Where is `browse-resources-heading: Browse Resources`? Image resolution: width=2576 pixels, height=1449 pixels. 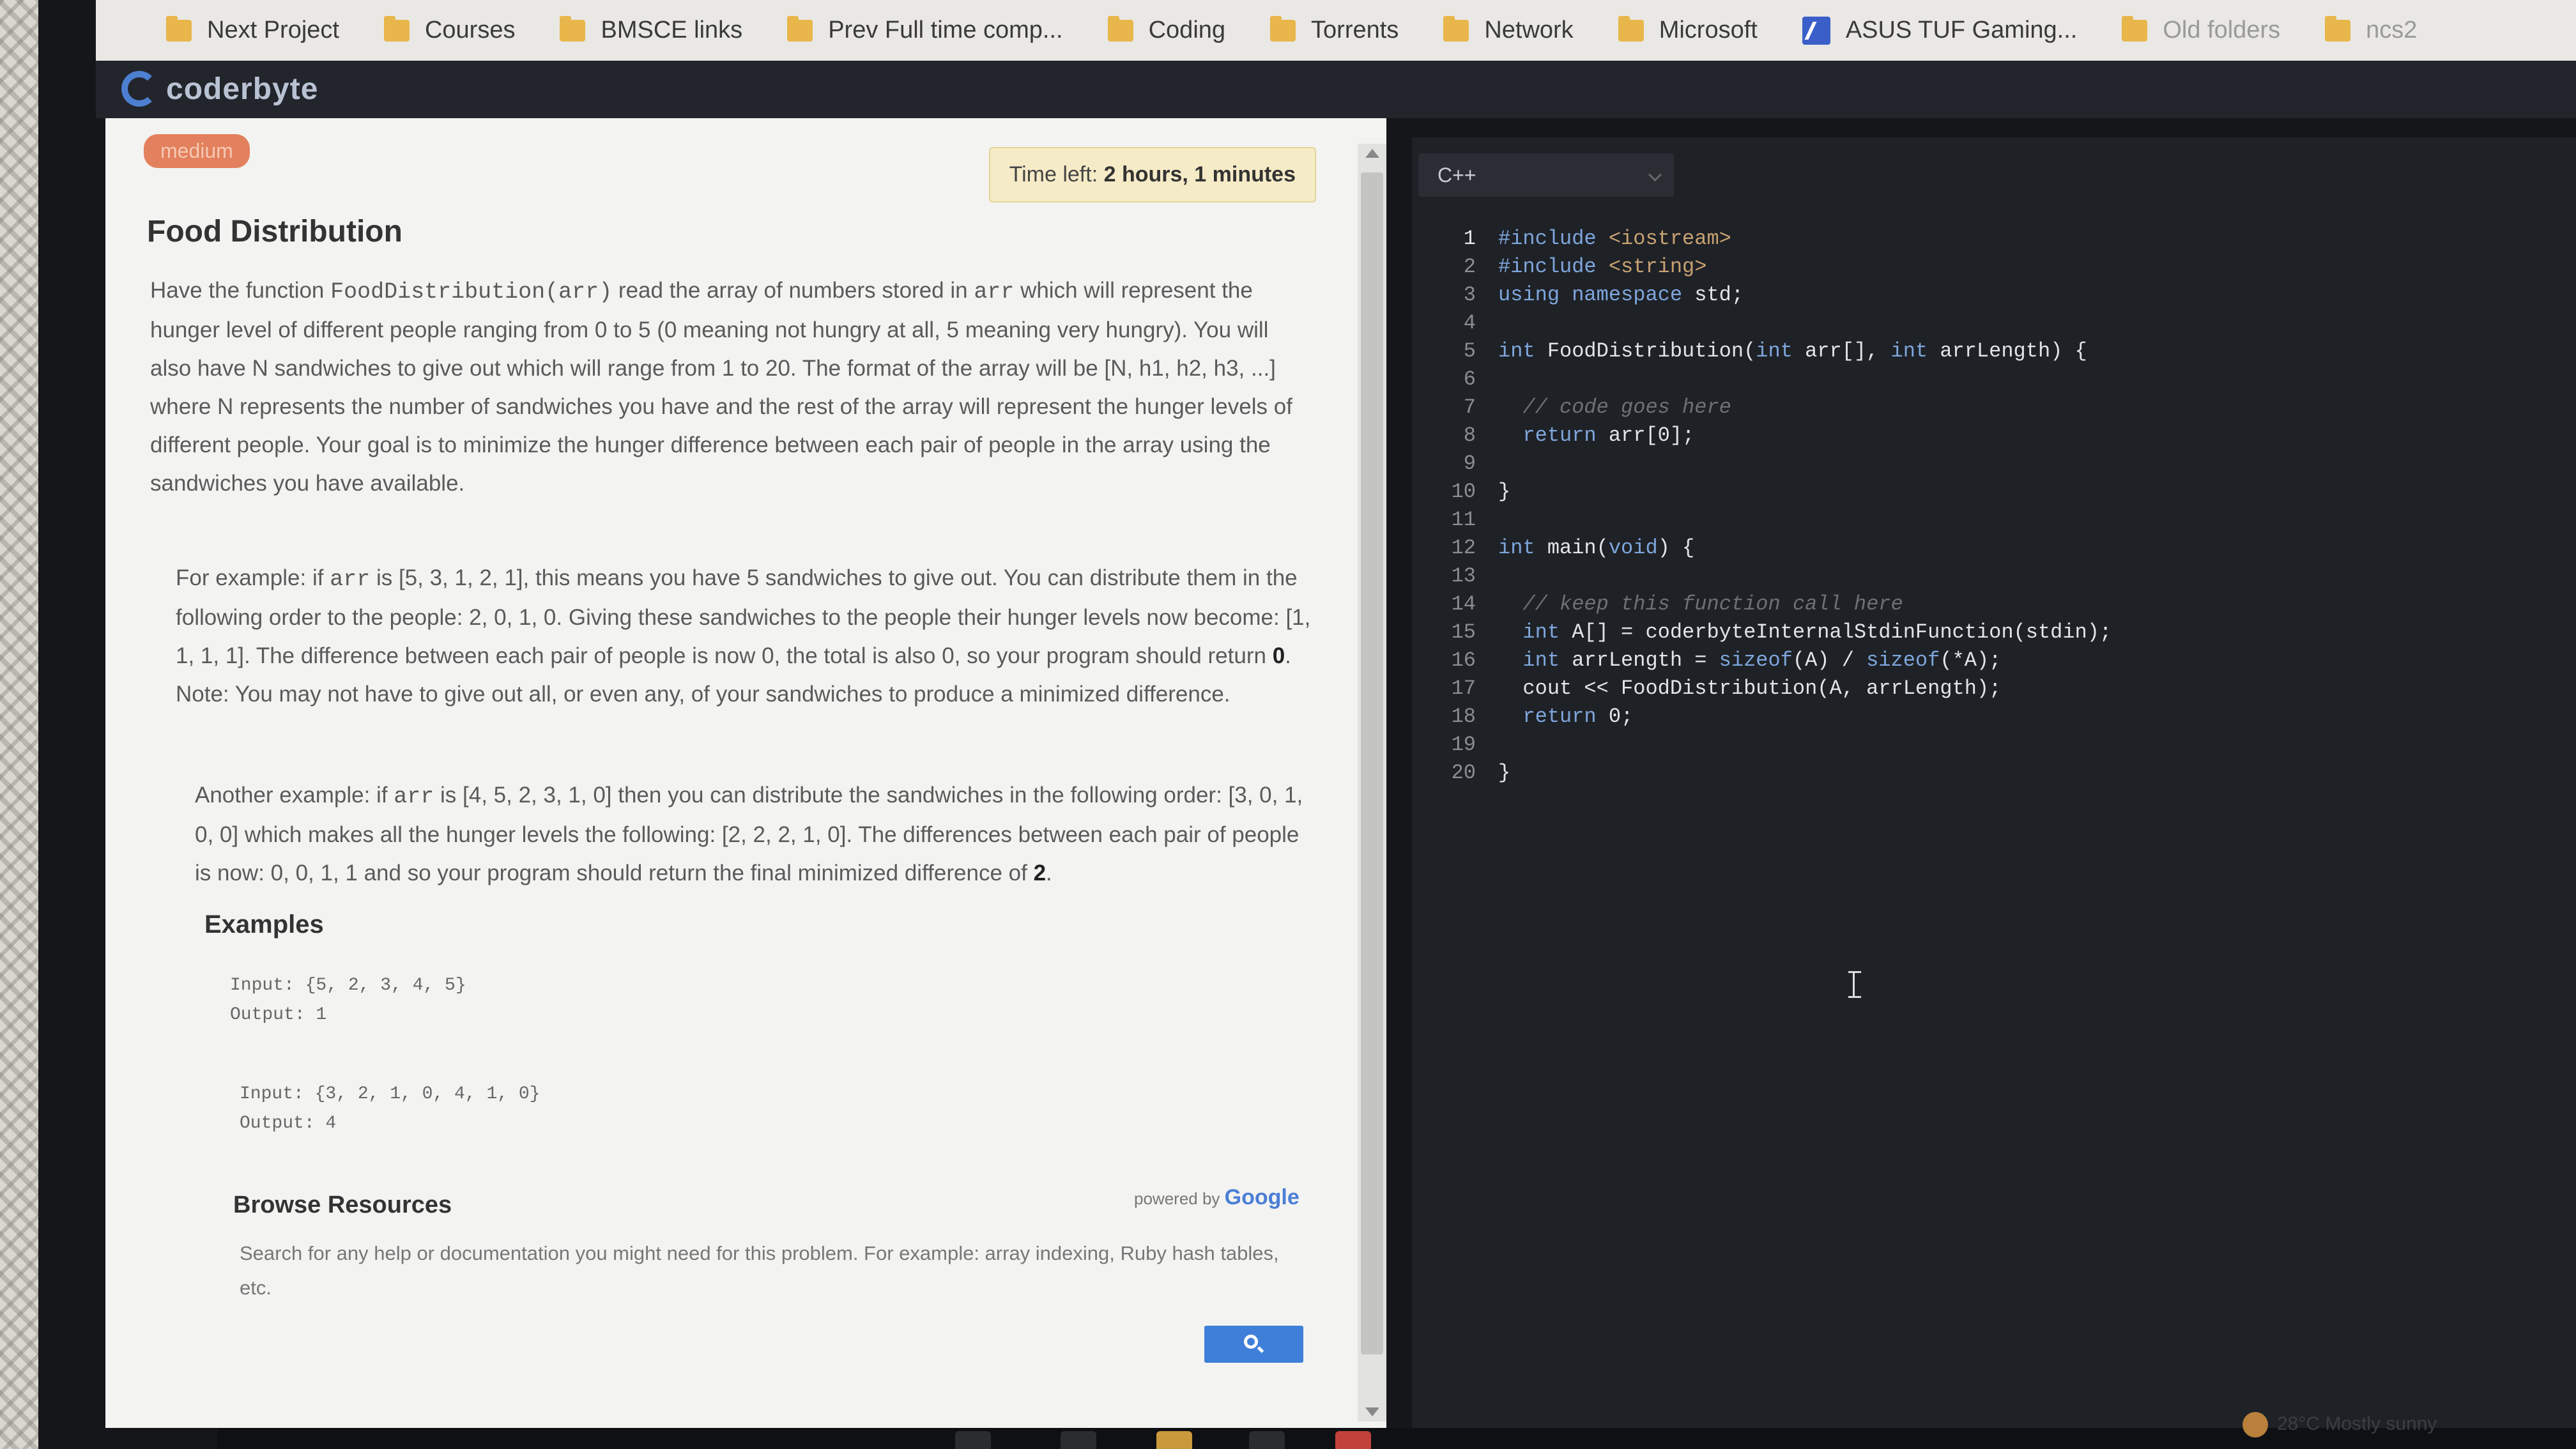
browse-resources-heading: Browse Resources is located at coordinates (342, 1205).